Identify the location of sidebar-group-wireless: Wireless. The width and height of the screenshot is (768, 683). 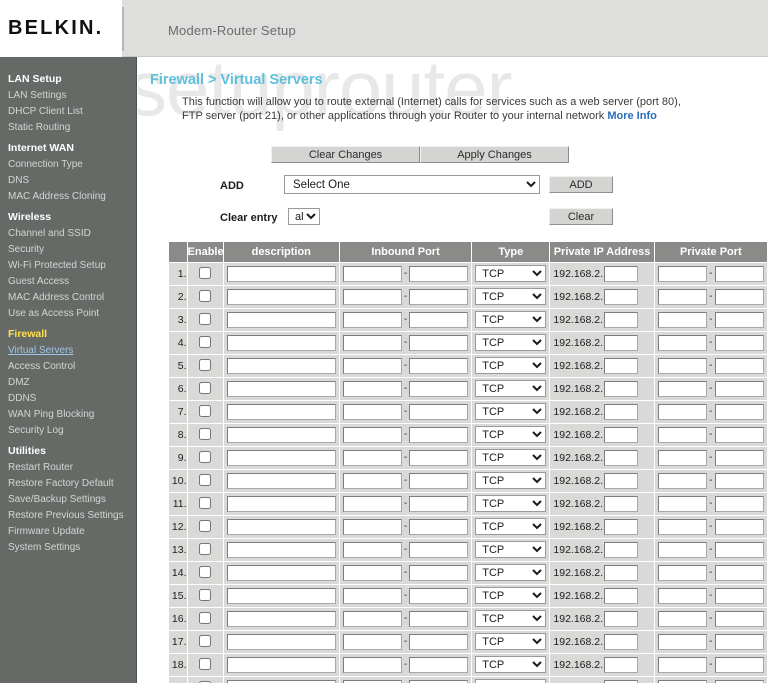
(68, 218).